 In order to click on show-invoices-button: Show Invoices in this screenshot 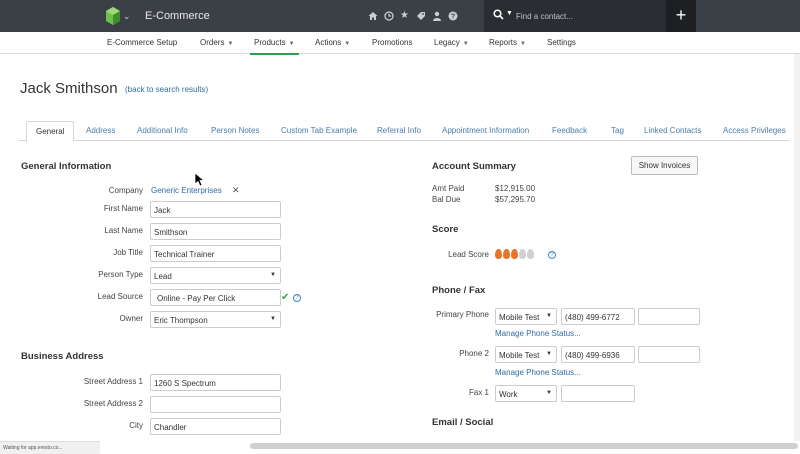, I will do `click(664, 165)`.